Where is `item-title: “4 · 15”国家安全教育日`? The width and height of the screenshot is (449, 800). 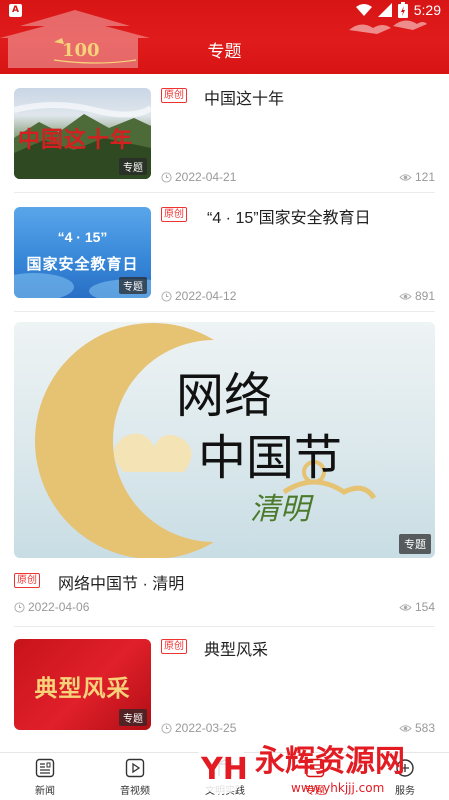
item-title: “4 · 15”国家安全教育日 is located at coordinates (289, 216).